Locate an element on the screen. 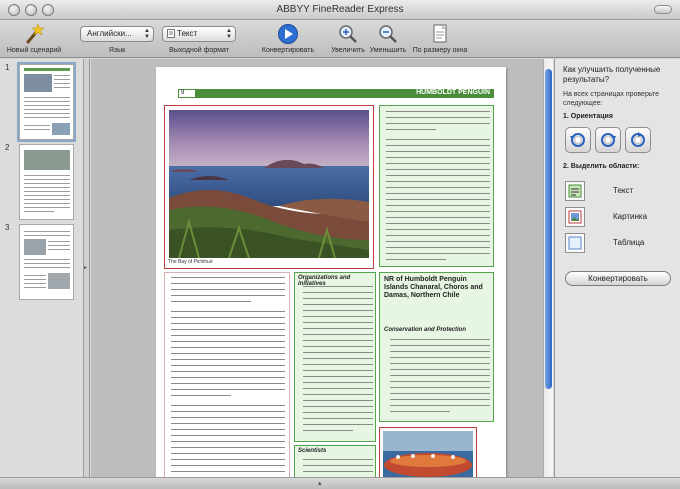 Image resolution: width=680 pixels, height=489 pixels. penguin-photo is located at coordinates (428, 454).